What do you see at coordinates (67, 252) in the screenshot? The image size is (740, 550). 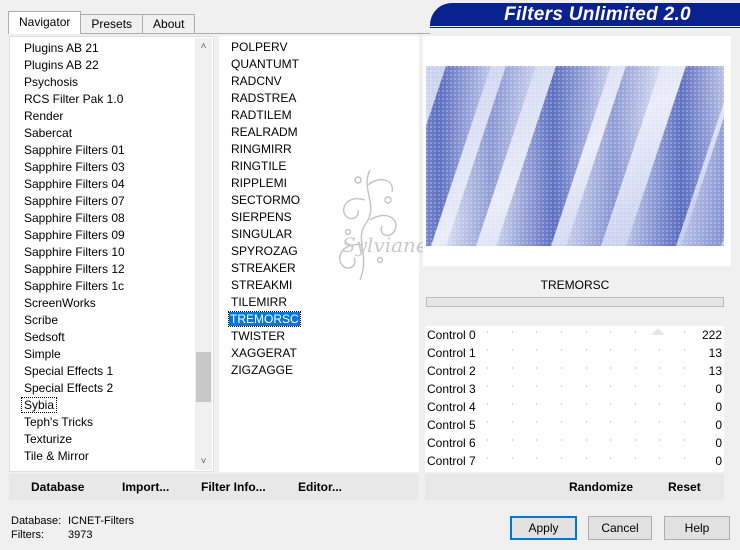 I see `category-item: Sapphire Filters 10` at bounding box center [67, 252].